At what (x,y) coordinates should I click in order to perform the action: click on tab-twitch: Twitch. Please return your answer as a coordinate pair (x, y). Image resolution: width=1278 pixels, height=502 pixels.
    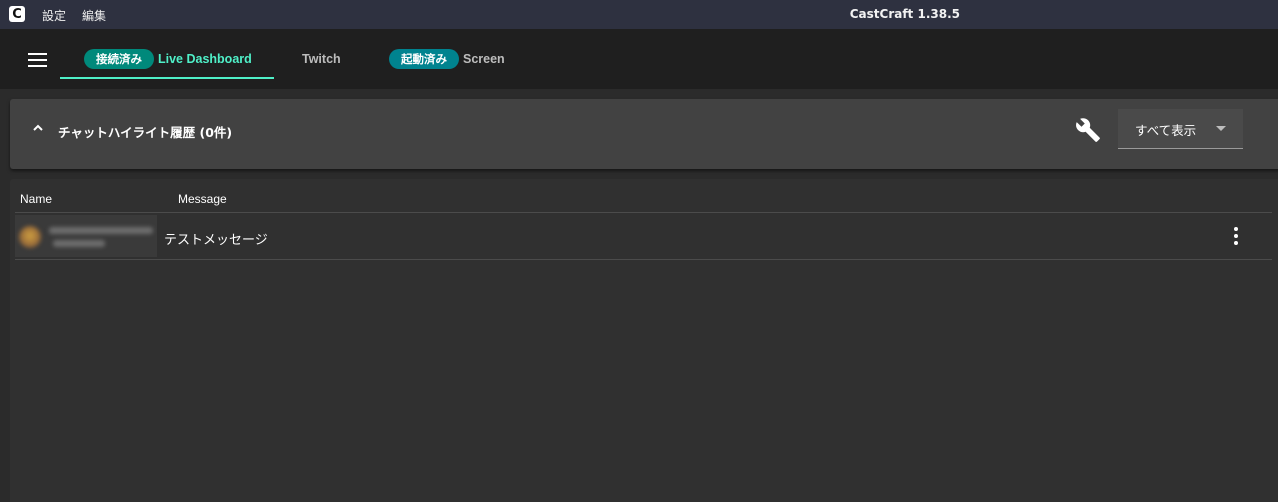
    Looking at the image, I should click on (321, 59).